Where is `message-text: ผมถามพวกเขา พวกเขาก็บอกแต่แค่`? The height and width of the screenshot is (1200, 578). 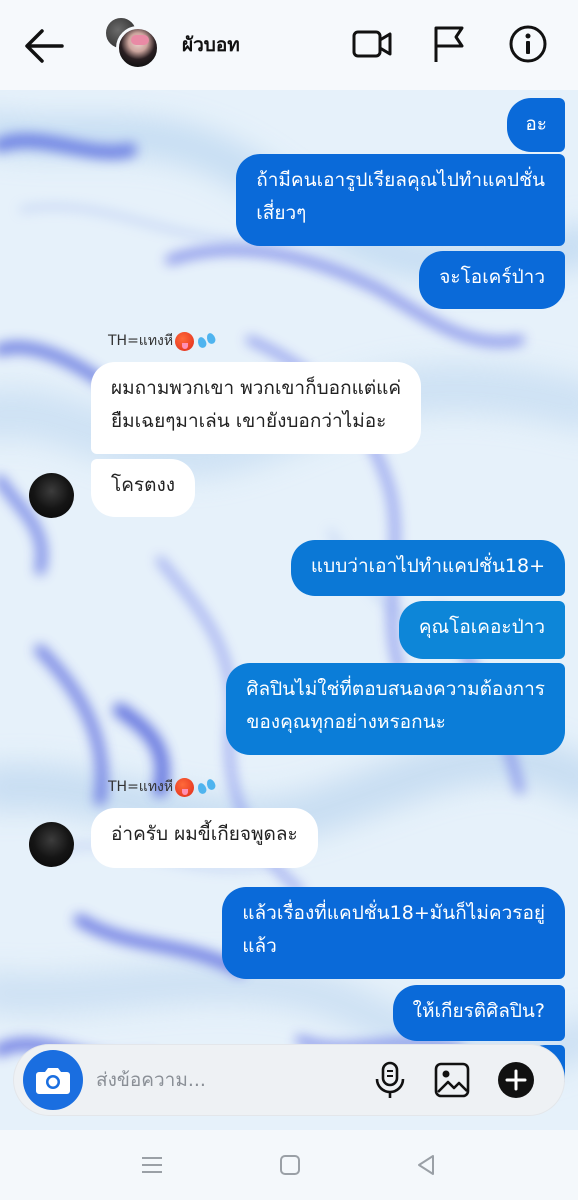
message-text: ผมถามพวกเขา พวกเขาก็บอกแต่แค่ is located at coordinates (256, 388).